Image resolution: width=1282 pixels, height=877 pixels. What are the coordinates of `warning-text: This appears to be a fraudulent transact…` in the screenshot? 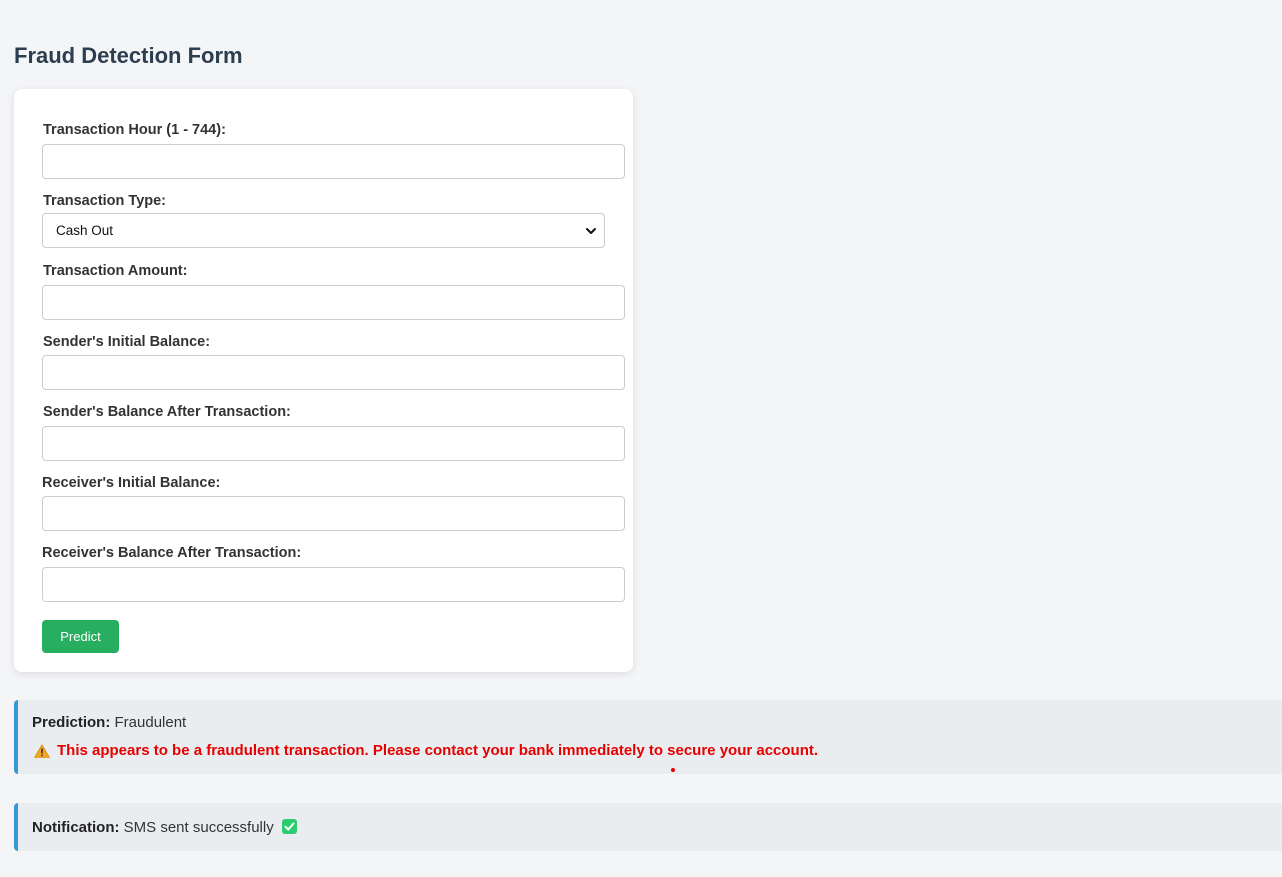 It's located at (438, 750).